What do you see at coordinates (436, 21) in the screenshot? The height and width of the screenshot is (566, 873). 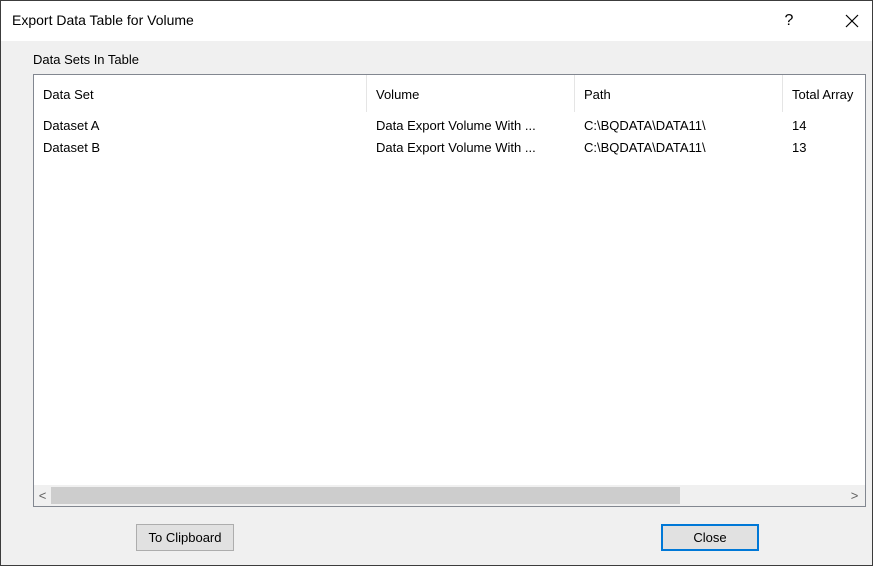 I see `title-bar: Export Data Table for Volume ?` at bounding box center [436, 21].